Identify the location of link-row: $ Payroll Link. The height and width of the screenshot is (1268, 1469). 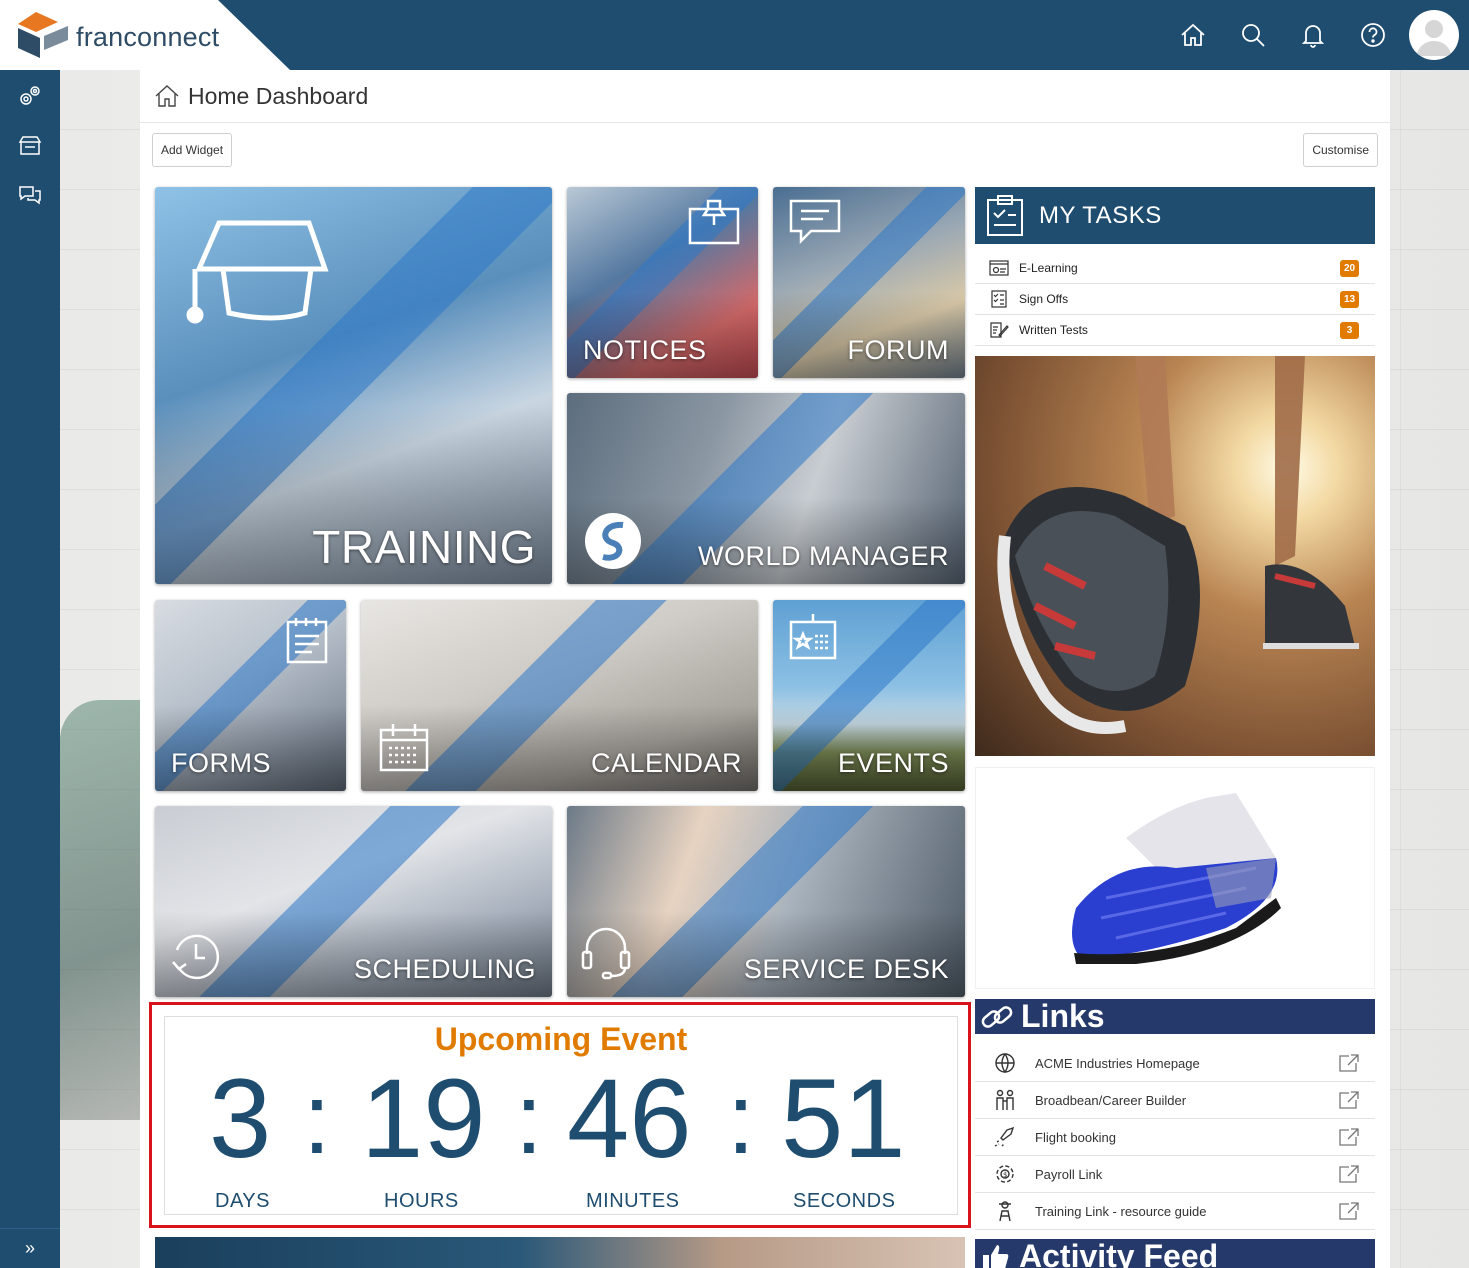
(1175, 1174).